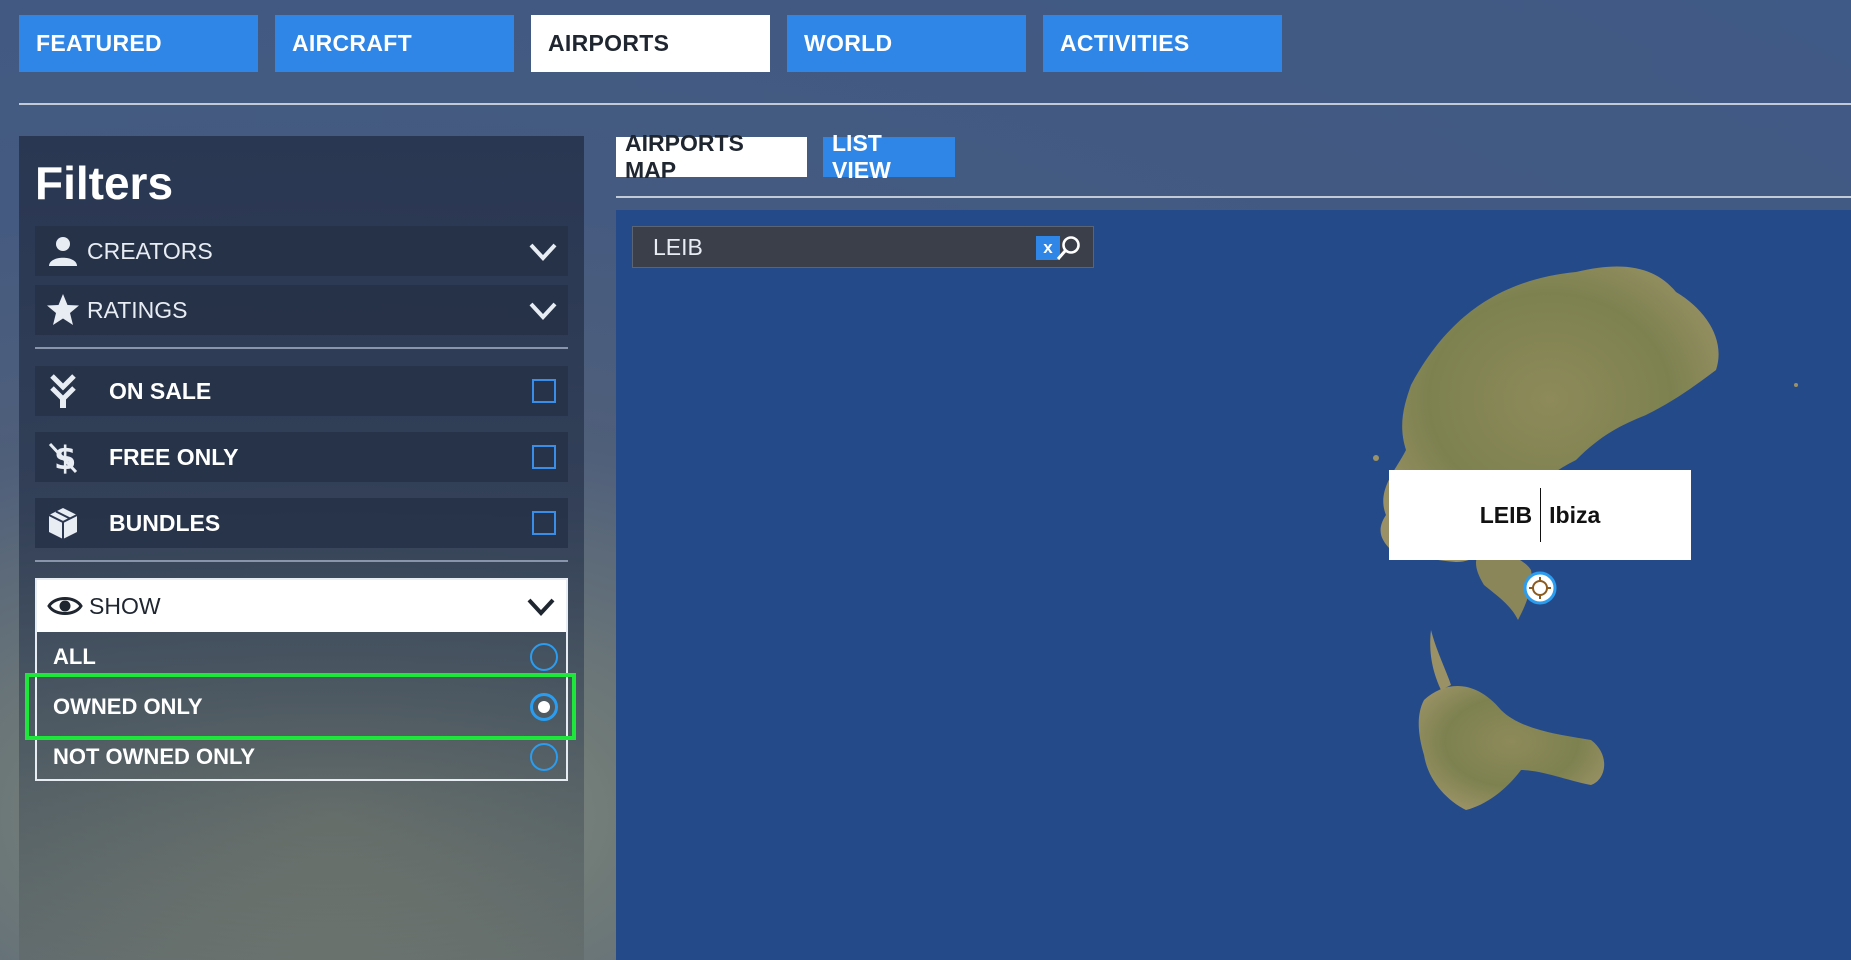 This screenshot has height=960, width=1851. I want to click on tab-featured: FEATURED, so click(138, 43).